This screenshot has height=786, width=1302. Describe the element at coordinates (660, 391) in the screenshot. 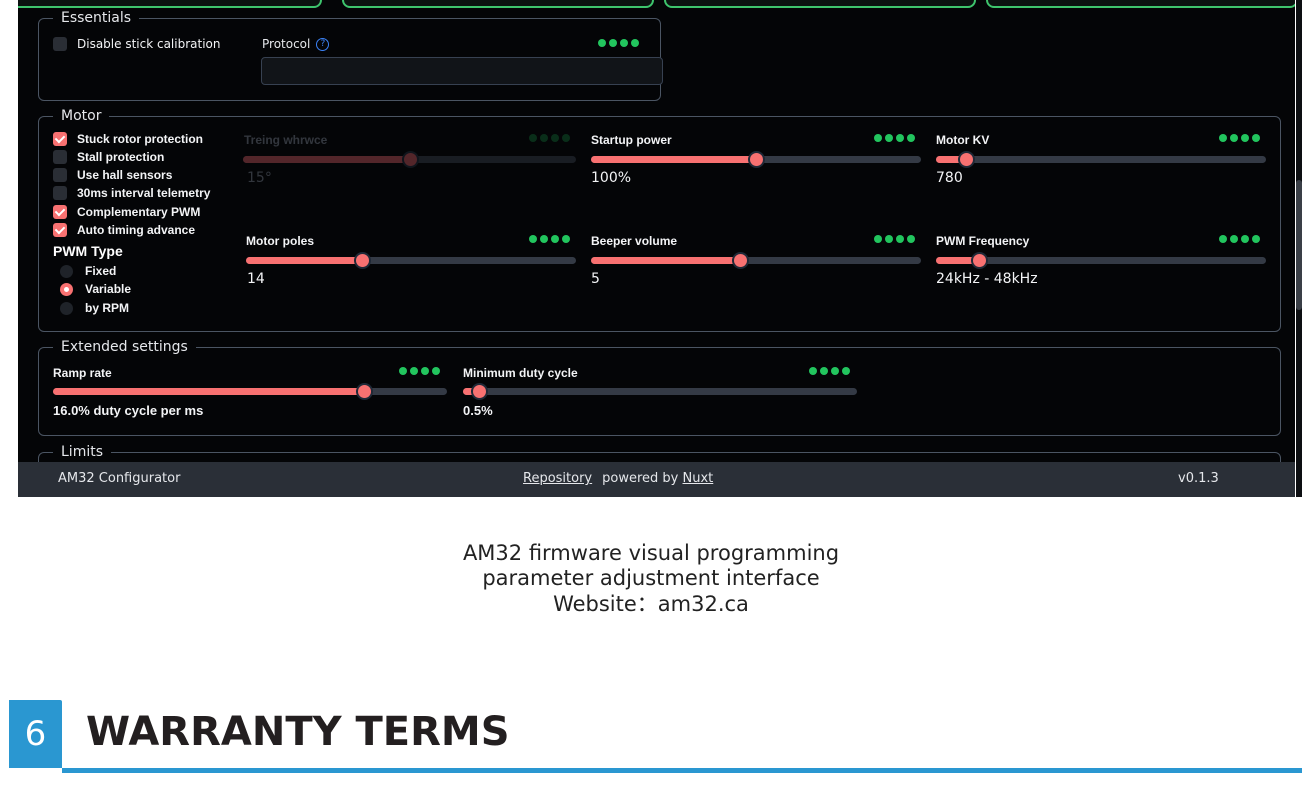

I see `minimum-duty-cycle-slider-track` at that location.